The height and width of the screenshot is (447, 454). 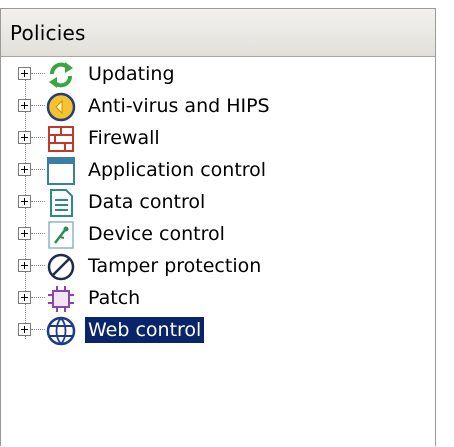 I want to click on tamper-protection-icon, so click(x=61, y=267).